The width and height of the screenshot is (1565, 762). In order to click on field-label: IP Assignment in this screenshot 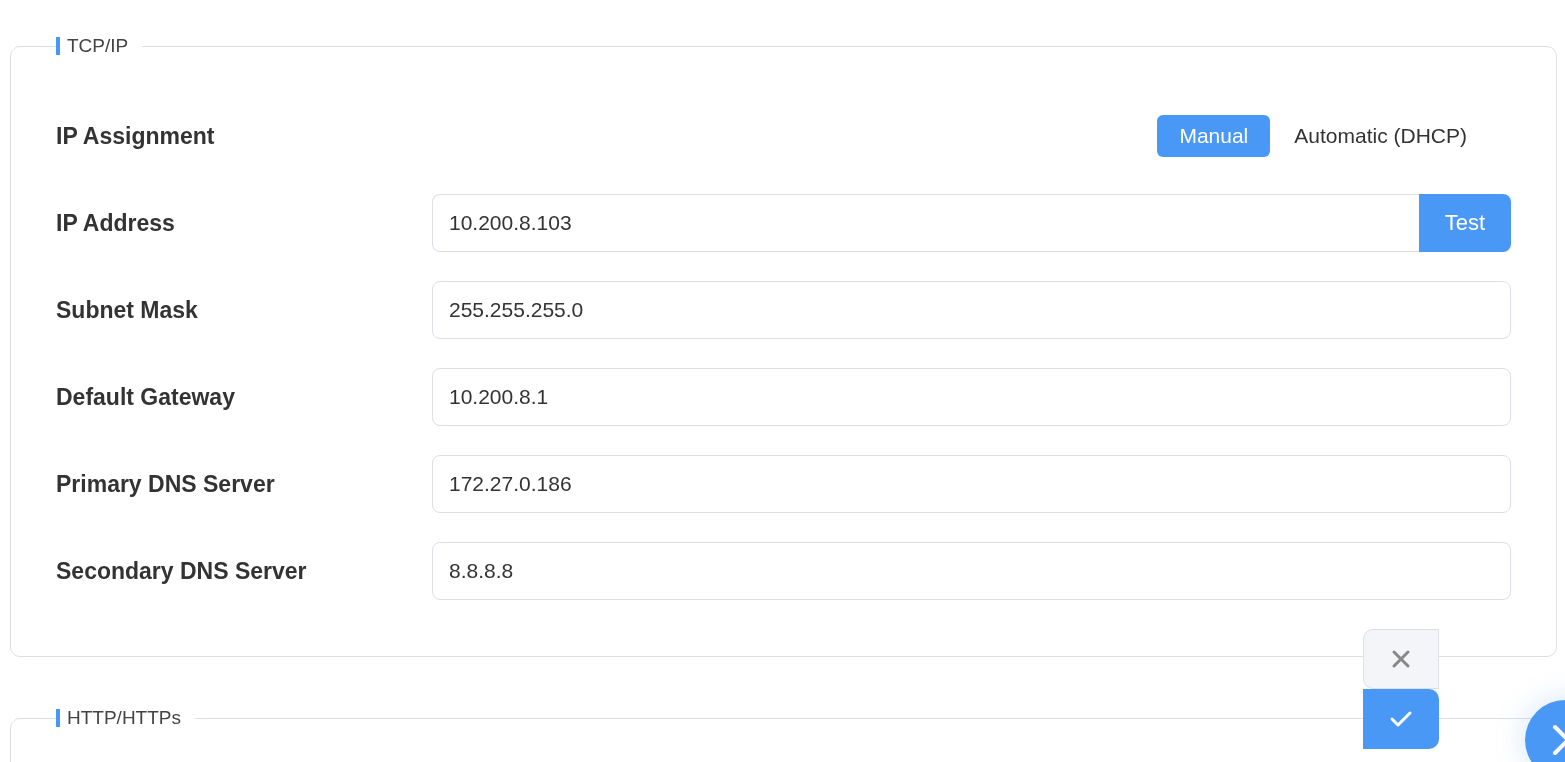, I will do `click(136, 136)`.